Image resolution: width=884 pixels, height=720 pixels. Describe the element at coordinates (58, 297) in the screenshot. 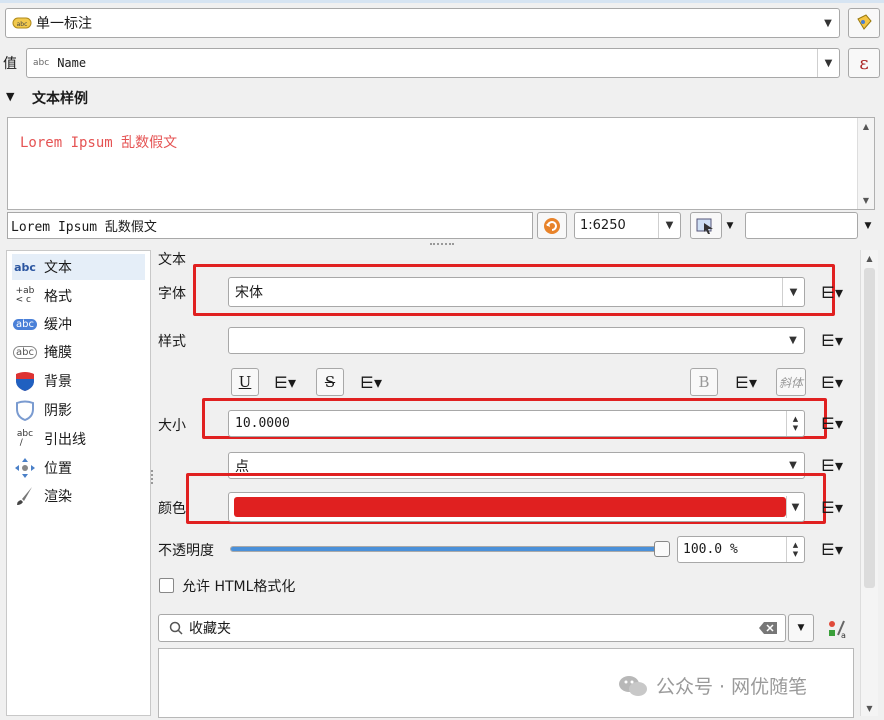

I see `sidebar-item-label: 格式` at that location.